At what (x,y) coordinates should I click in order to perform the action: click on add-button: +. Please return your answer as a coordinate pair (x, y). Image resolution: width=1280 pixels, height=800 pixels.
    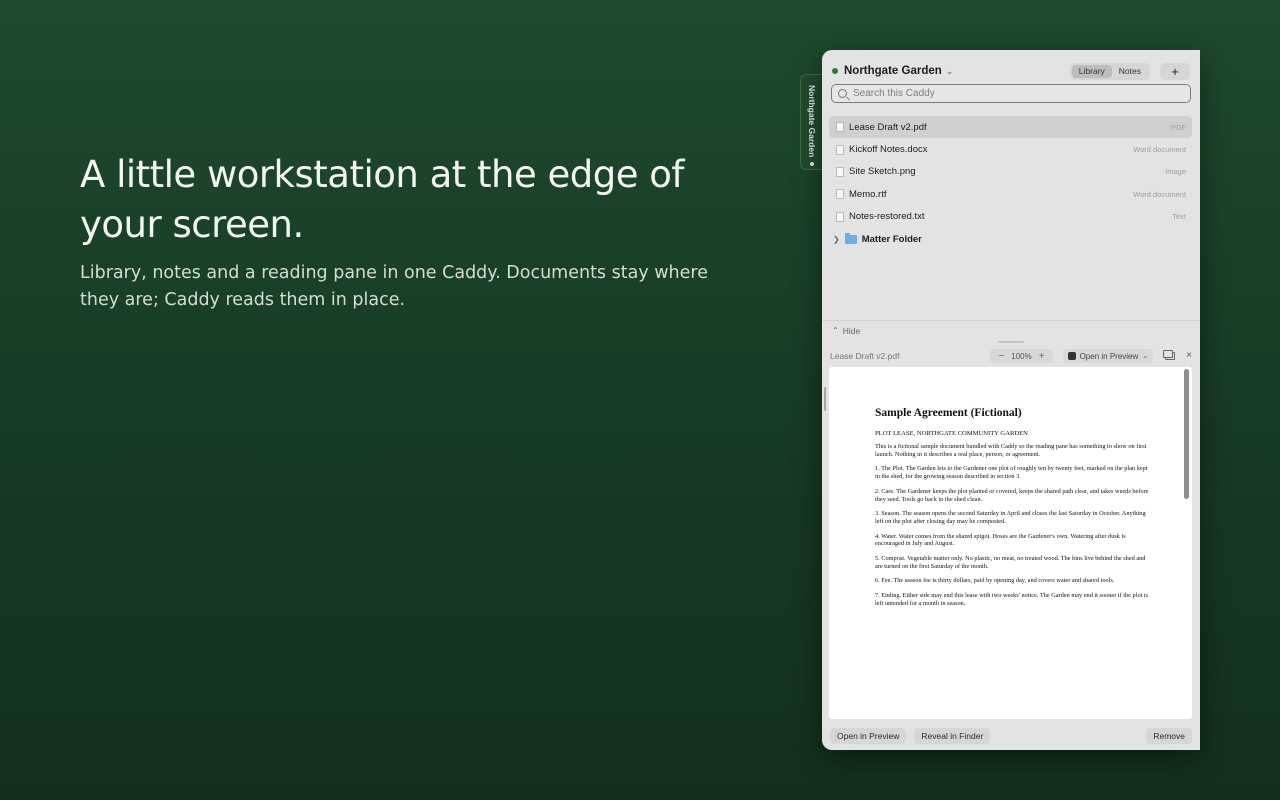
    Looking at the image, I should click on (1175, 71).